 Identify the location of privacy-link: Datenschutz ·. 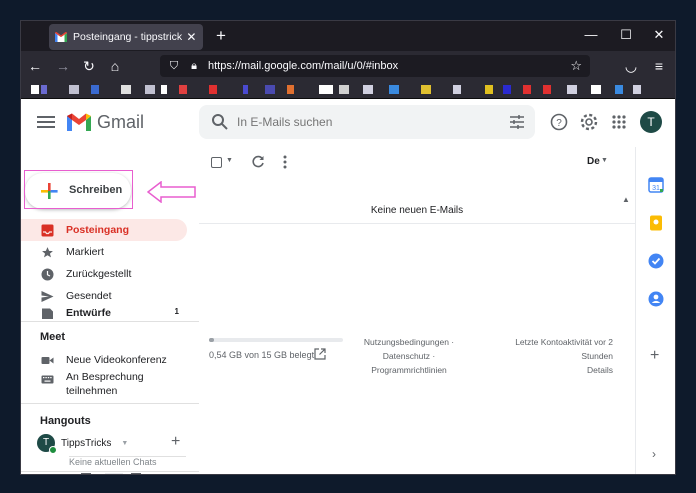
(409, 356).